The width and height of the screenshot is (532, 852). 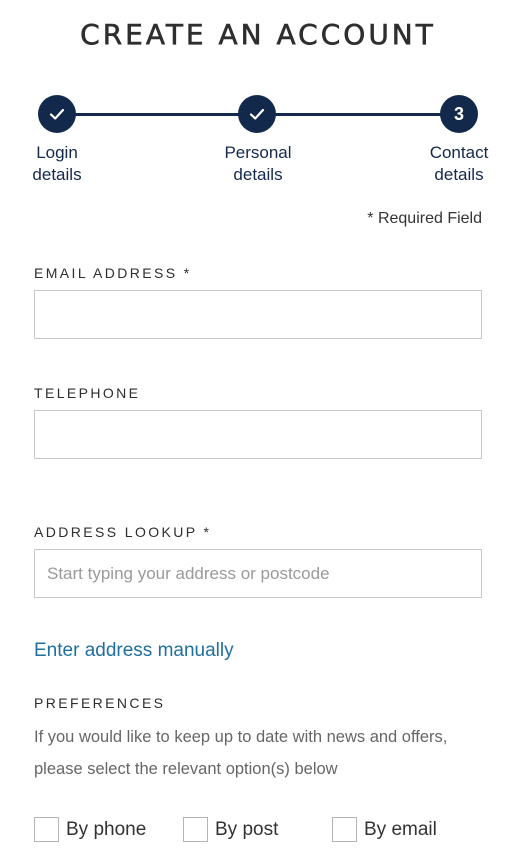 I want to click on by-email-checkbox: By email, so click(x=384, y=829).